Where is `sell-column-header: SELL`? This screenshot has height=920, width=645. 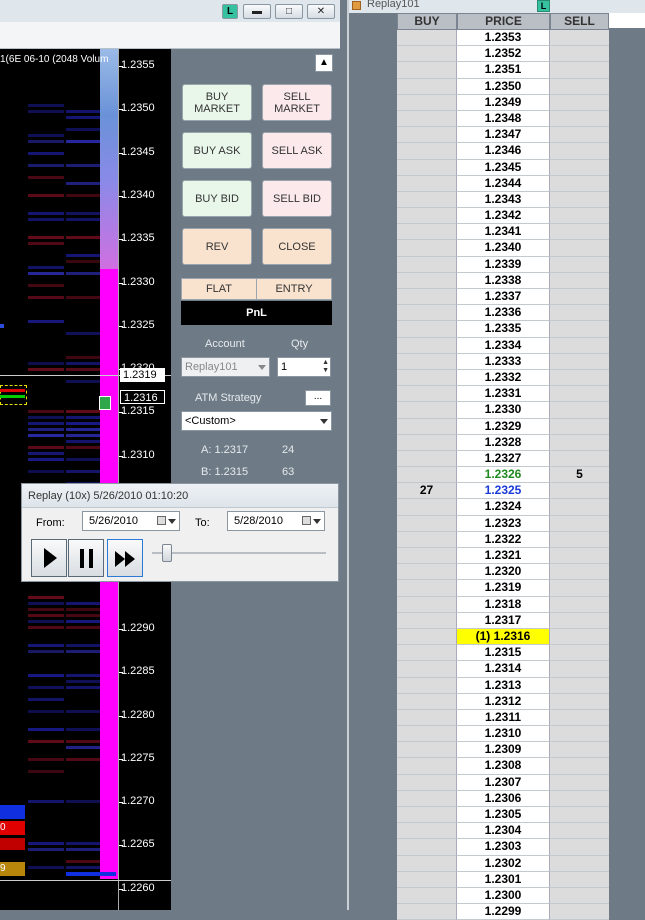 sell-column-header: SELL is located at coordinates (579, 21).